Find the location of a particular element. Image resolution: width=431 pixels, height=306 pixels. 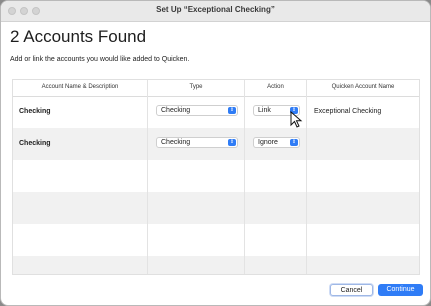

column-header-quicken-name: Quicken Account Name is located at coordinates (363, 87).